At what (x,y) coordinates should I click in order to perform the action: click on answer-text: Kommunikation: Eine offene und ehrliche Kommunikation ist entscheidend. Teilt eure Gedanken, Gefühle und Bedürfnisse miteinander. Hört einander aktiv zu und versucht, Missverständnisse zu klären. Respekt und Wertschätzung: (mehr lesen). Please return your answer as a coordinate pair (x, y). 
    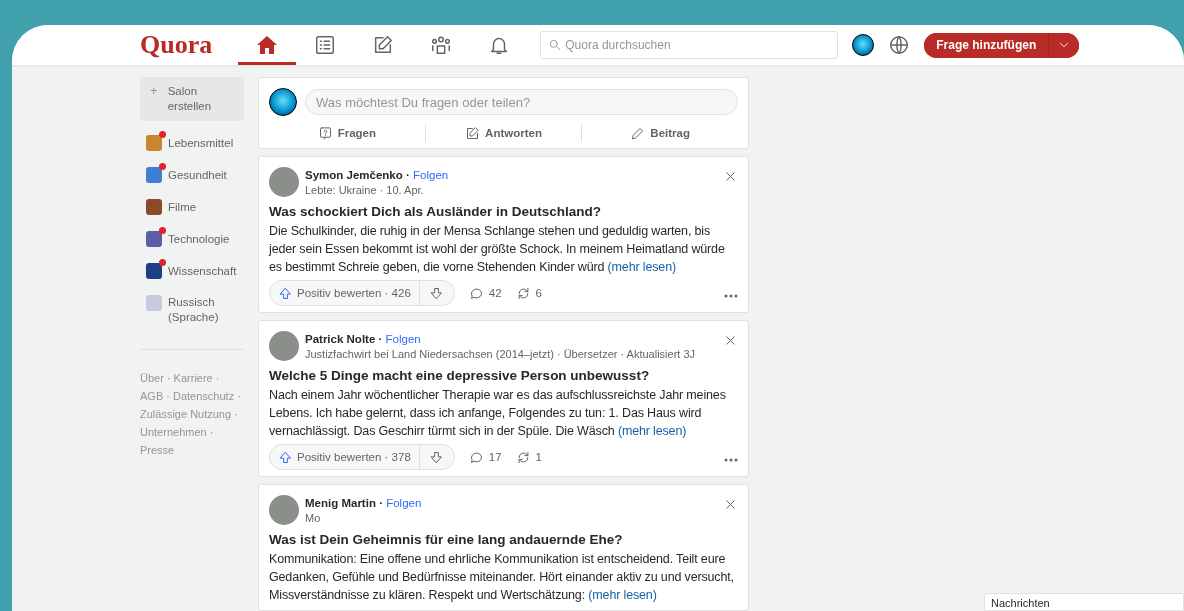
    Looking at the image, I should click on (502, 577).